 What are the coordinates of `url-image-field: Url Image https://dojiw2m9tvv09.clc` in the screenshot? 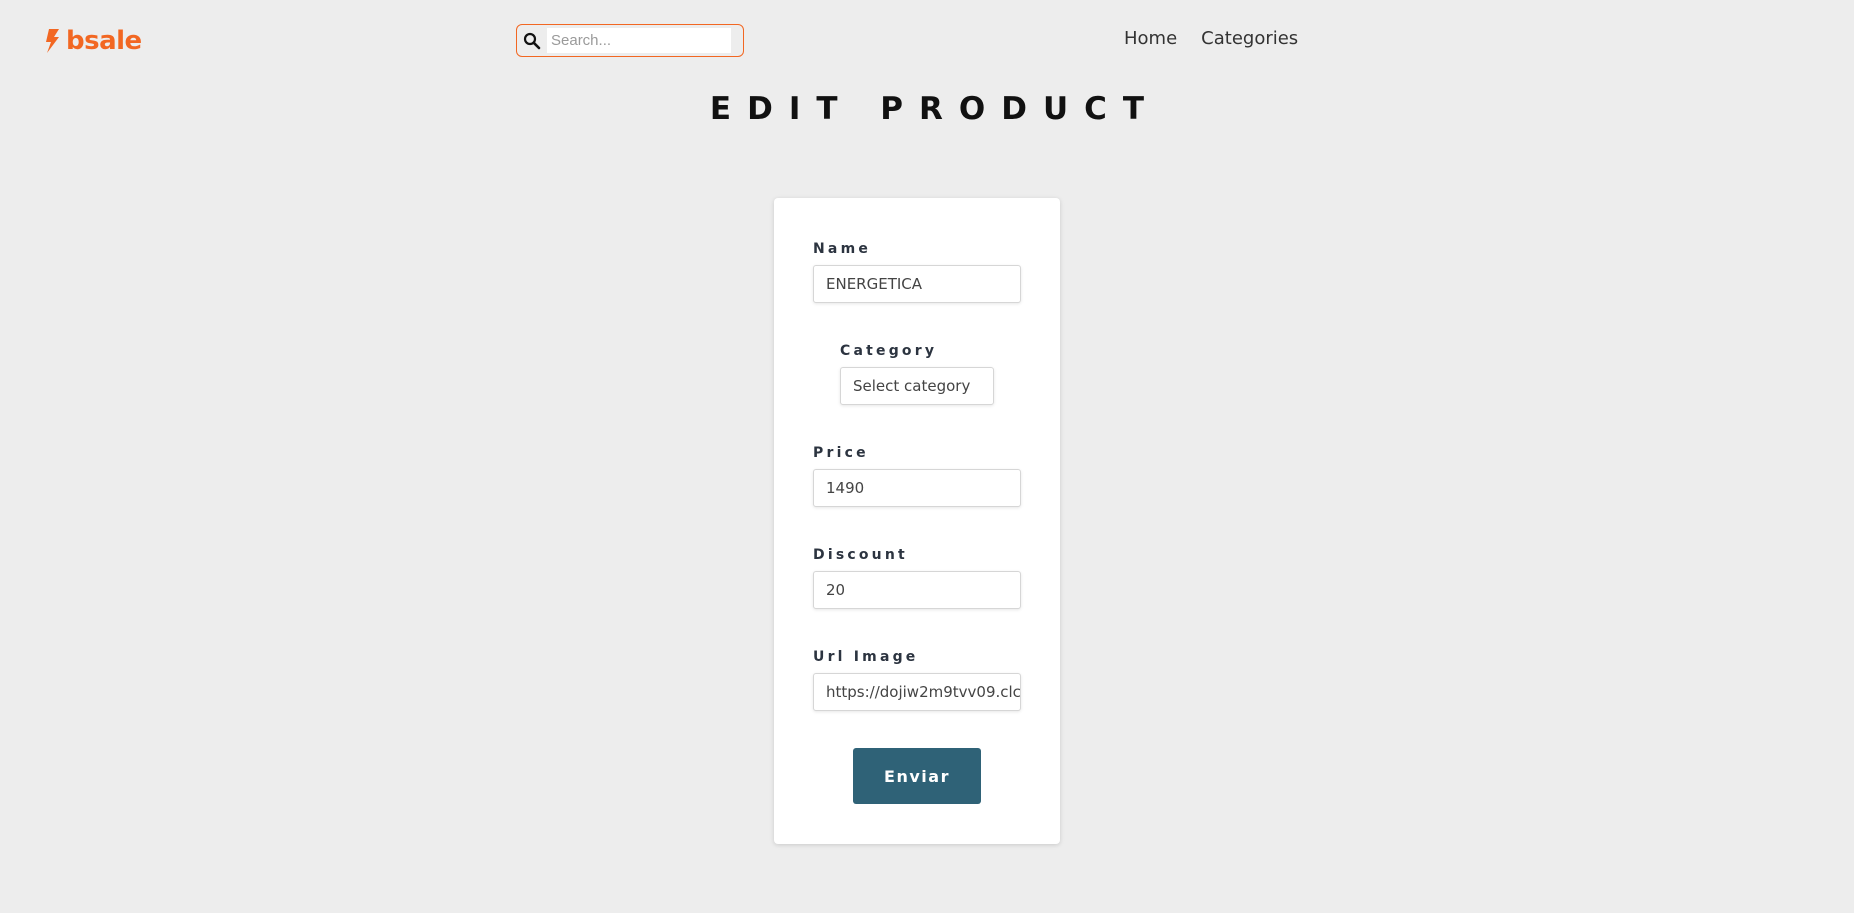 It's located at (917, 679).